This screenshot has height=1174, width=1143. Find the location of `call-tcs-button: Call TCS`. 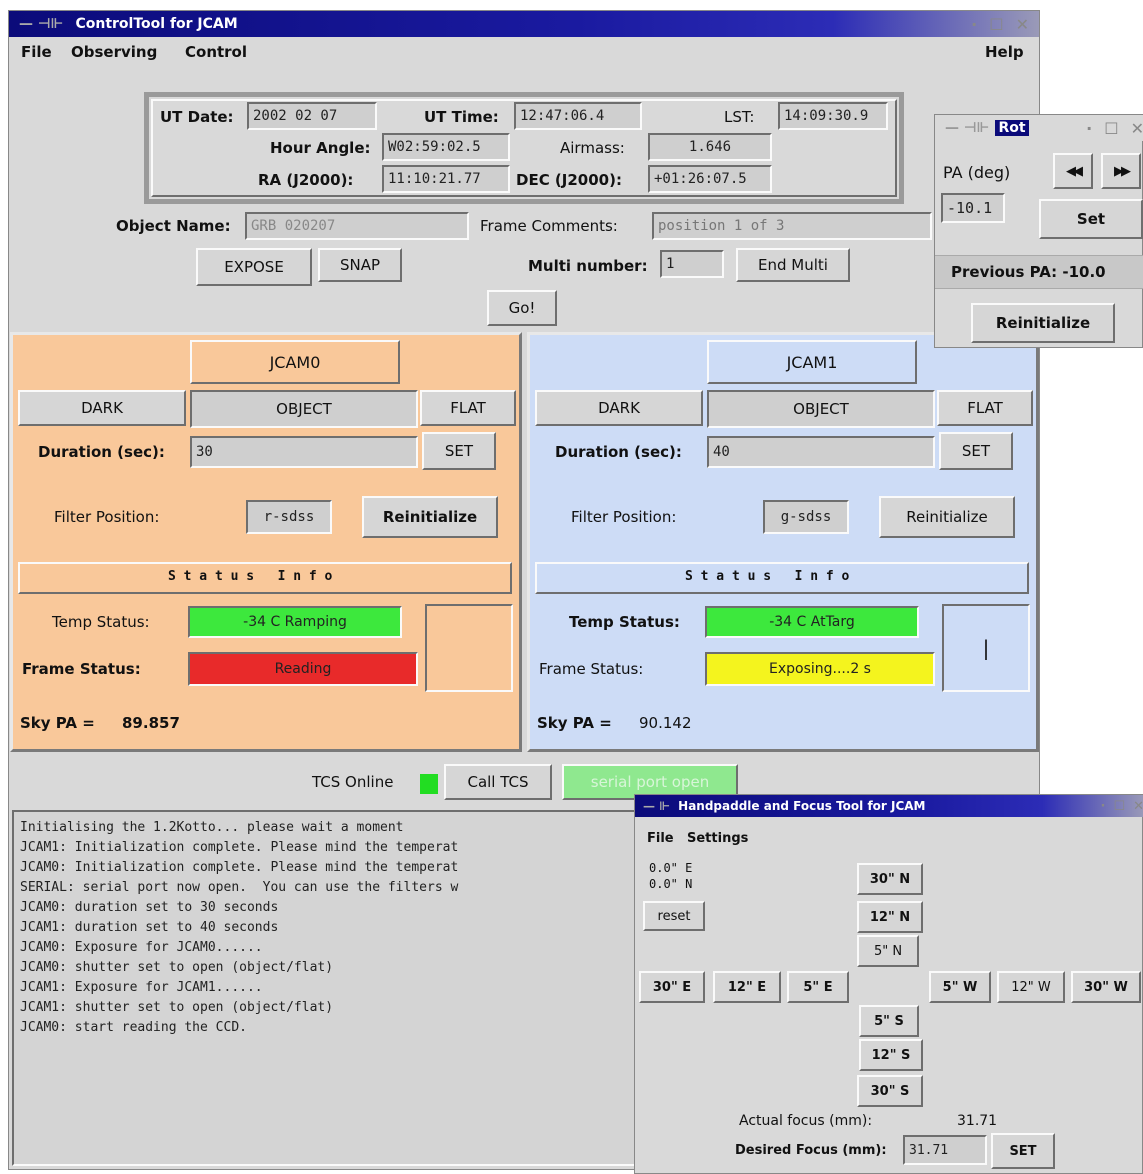

call-tcs-button: Call TCS is located at coordinates (498, 782).